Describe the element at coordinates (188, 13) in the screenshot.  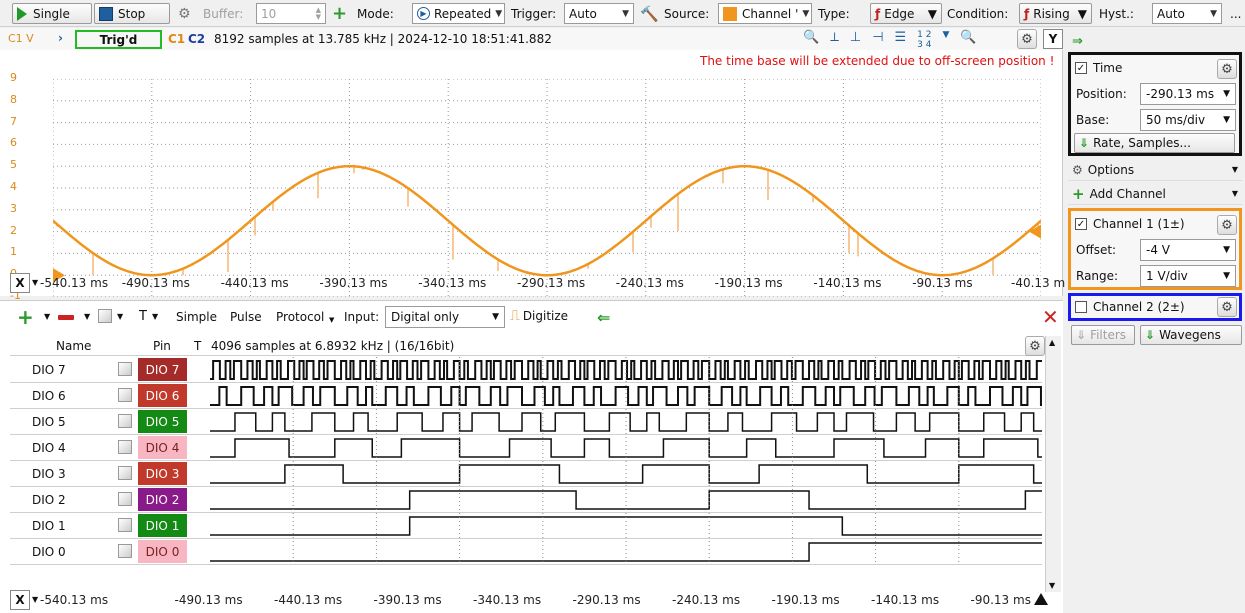
I see `buffer-settings-icon: ⚙` at that location.